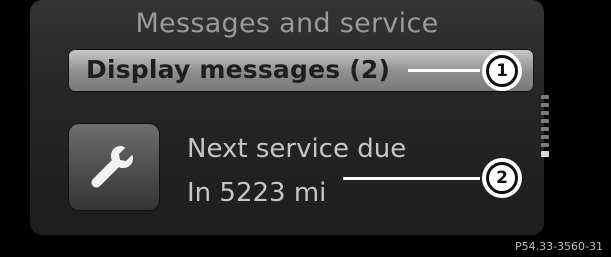 This screenshot has width=611, height=257. I want to click on screen-title: Messages and service, so click(287, 23).